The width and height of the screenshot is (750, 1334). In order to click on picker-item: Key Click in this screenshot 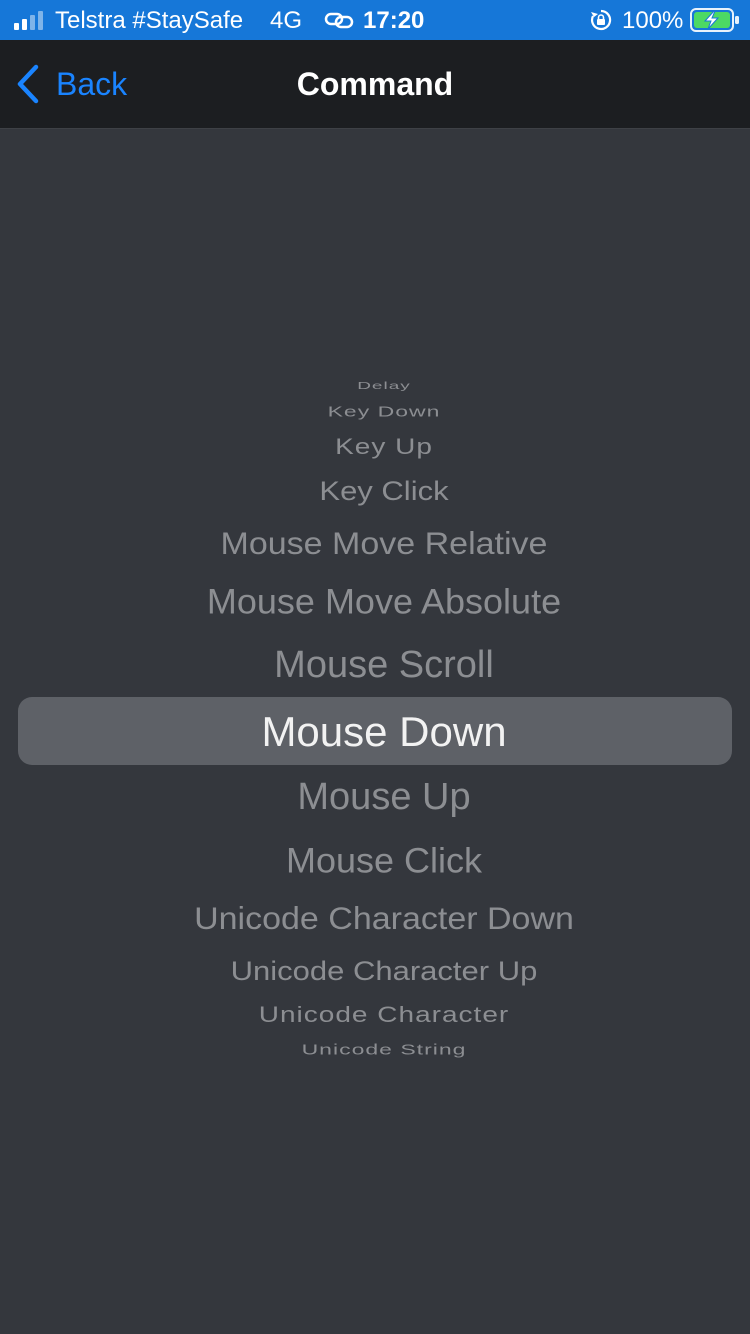, I will do `click(375, 490)`.